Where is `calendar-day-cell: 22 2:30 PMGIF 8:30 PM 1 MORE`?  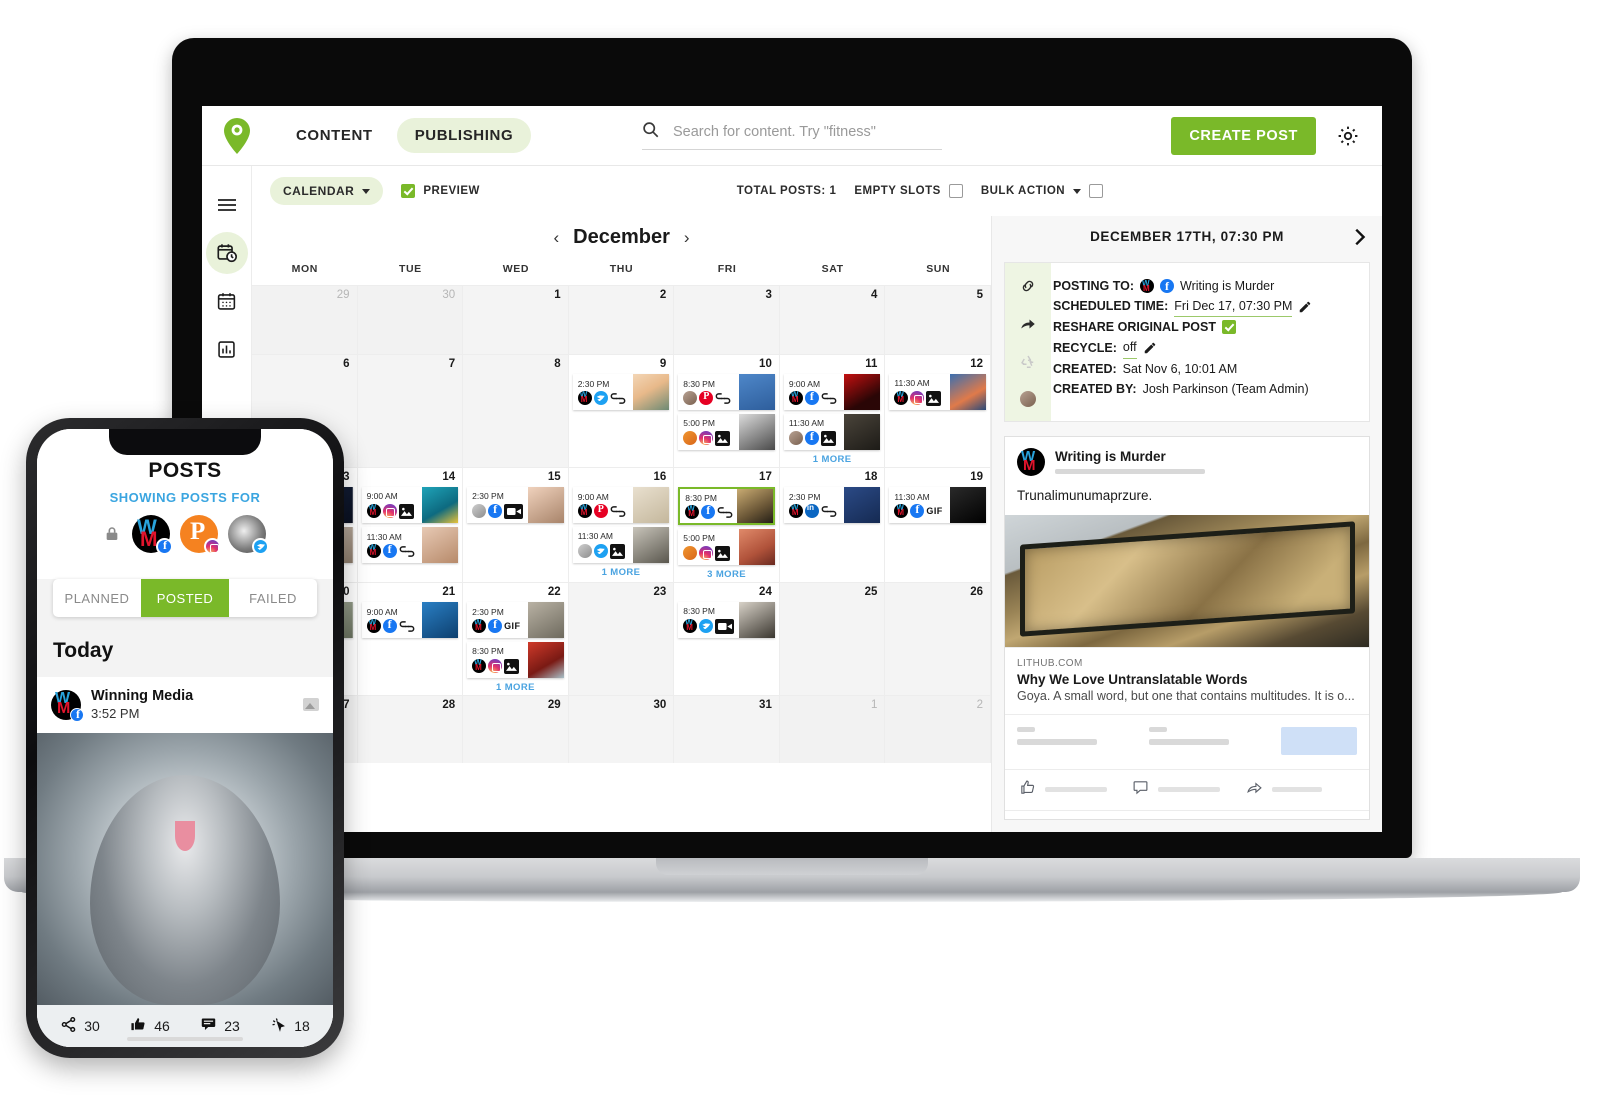
calendar-day-cell: 22 2:30 PMGIF 8:30 PM 1 MORE is located at coordinates (516, 638).